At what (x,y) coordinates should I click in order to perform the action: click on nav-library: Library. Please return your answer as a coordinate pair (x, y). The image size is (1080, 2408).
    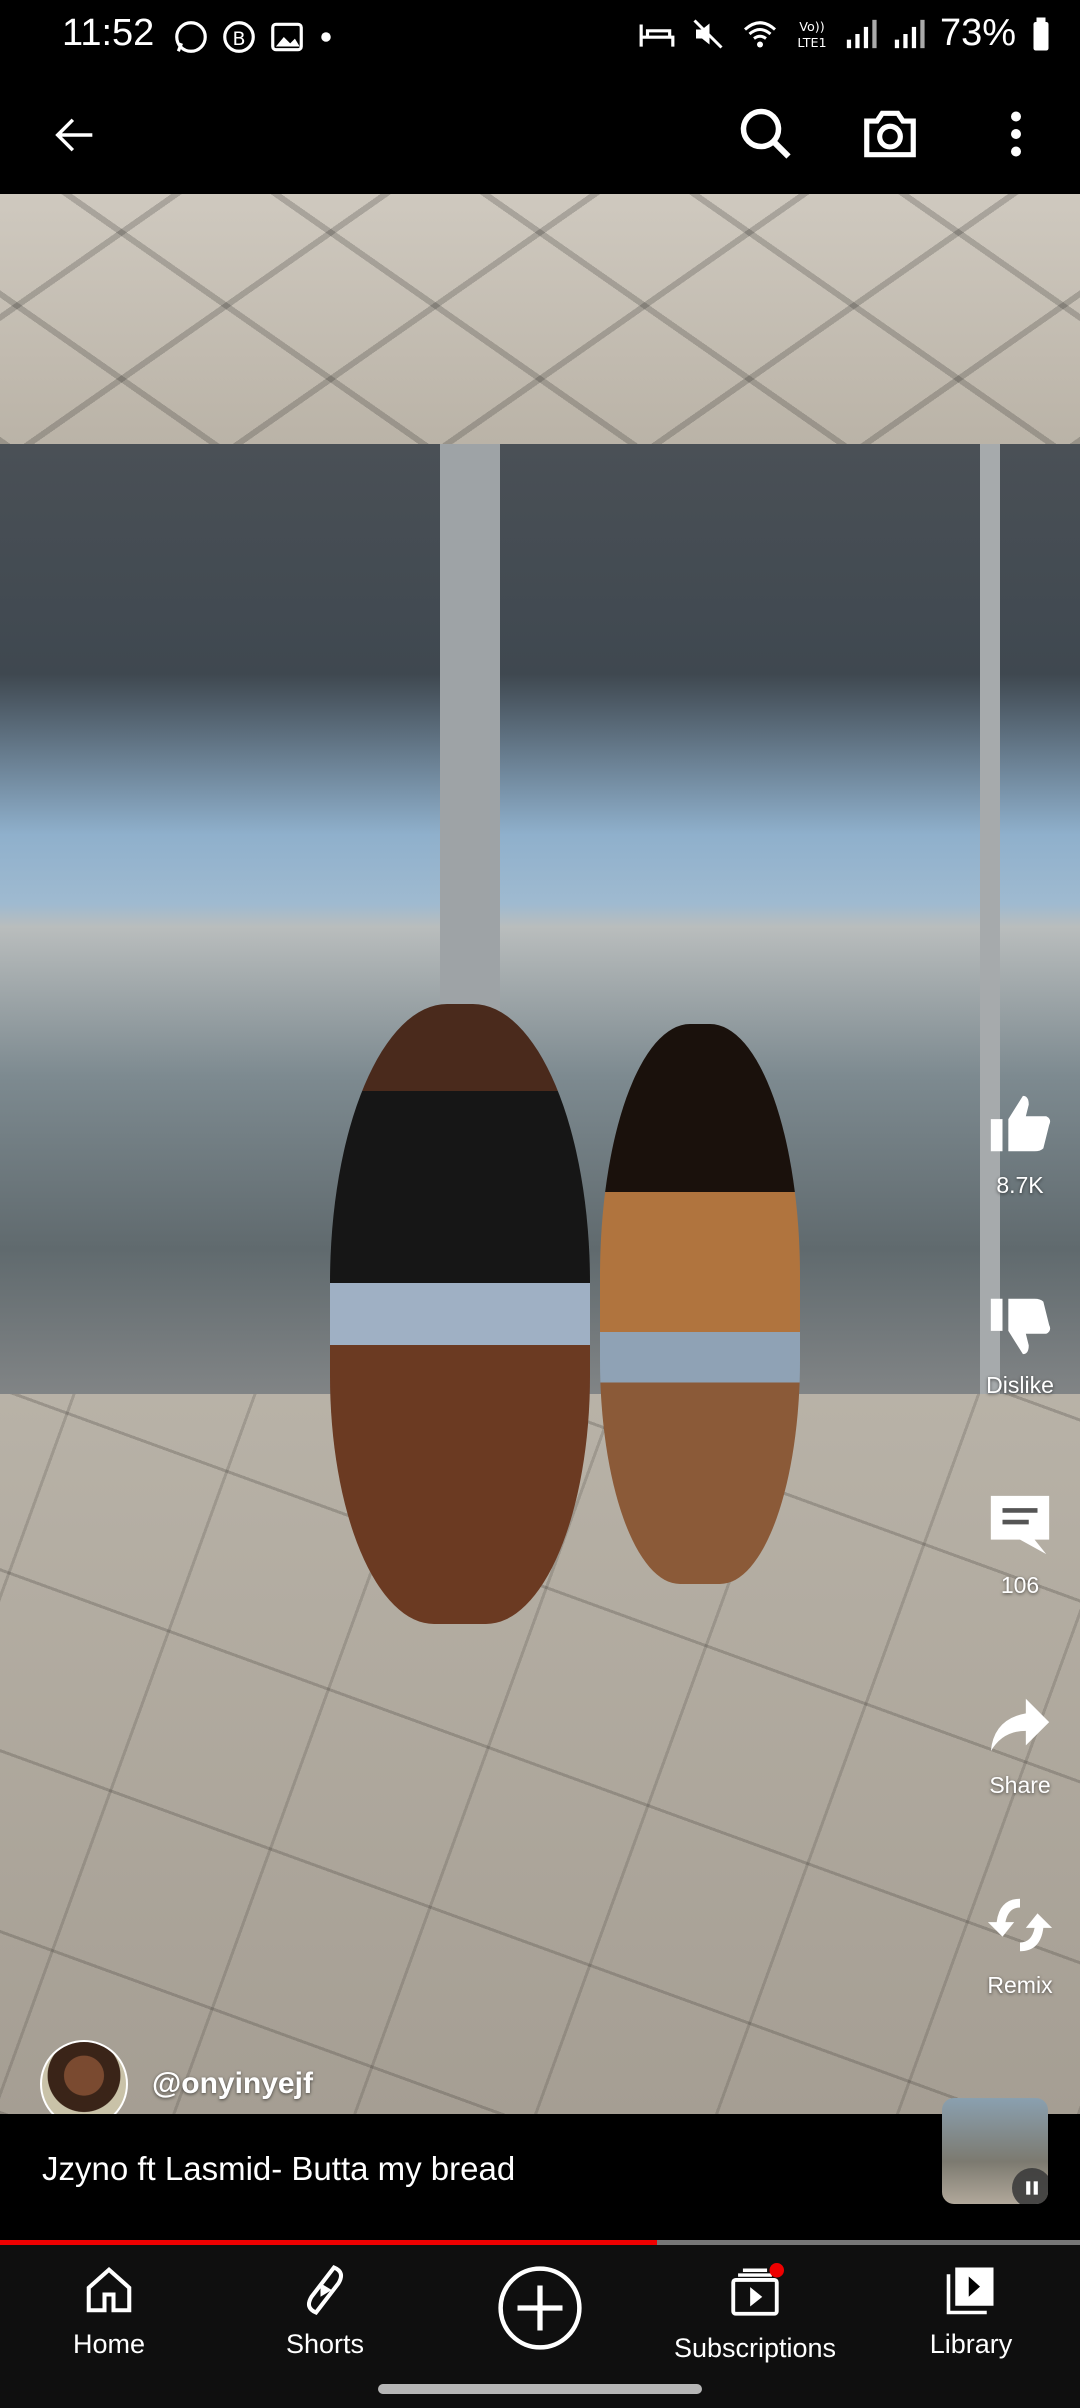
    Looking at the image, I should click on (971, 2311).